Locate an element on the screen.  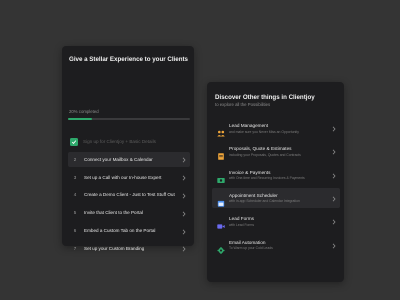
gear-icon is located at coordinates (221, 247).